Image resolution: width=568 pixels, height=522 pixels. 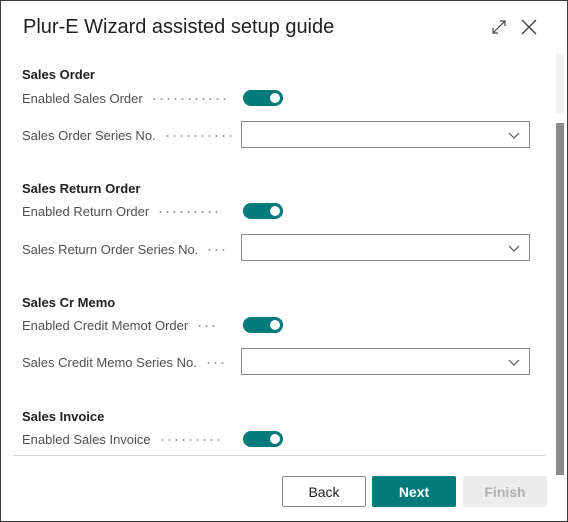 I want to click on back-button: Back, so click(x=324, y=491).